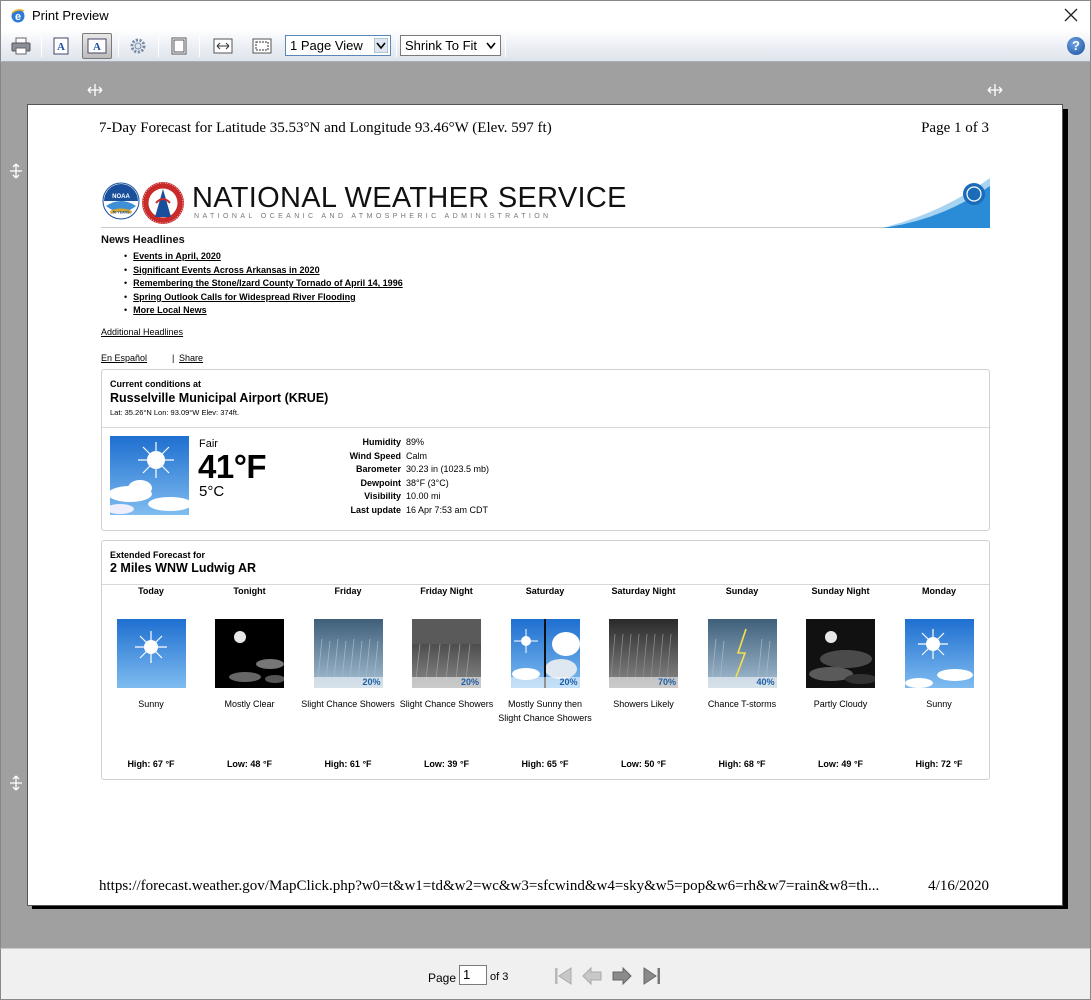  I want to click on last-page-button, so click(652, 976).